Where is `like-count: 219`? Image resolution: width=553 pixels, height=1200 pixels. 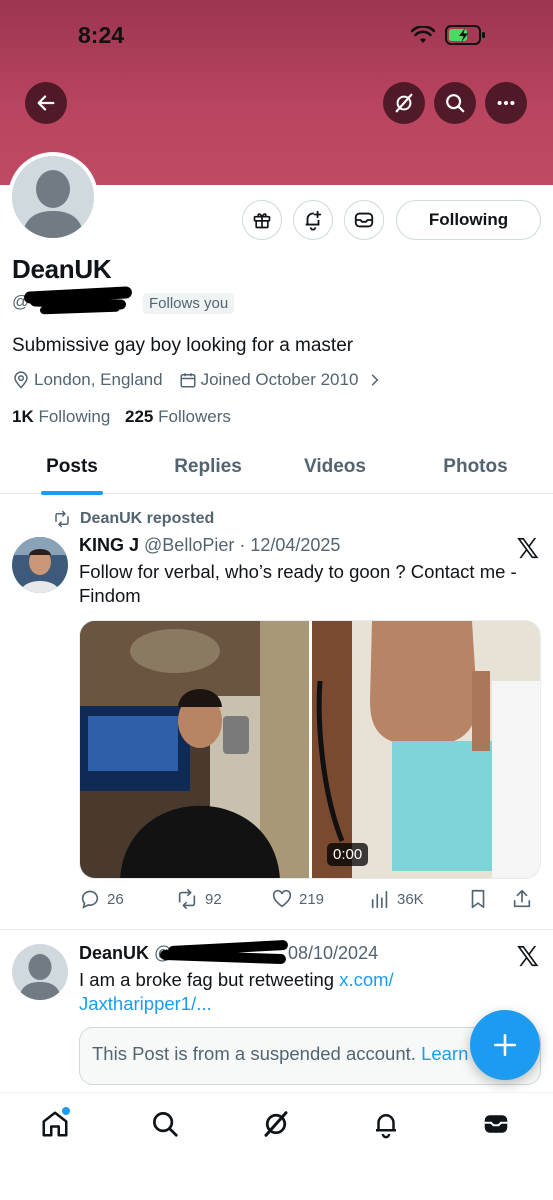 like-count: 219 is located at coordinates (312, 899).